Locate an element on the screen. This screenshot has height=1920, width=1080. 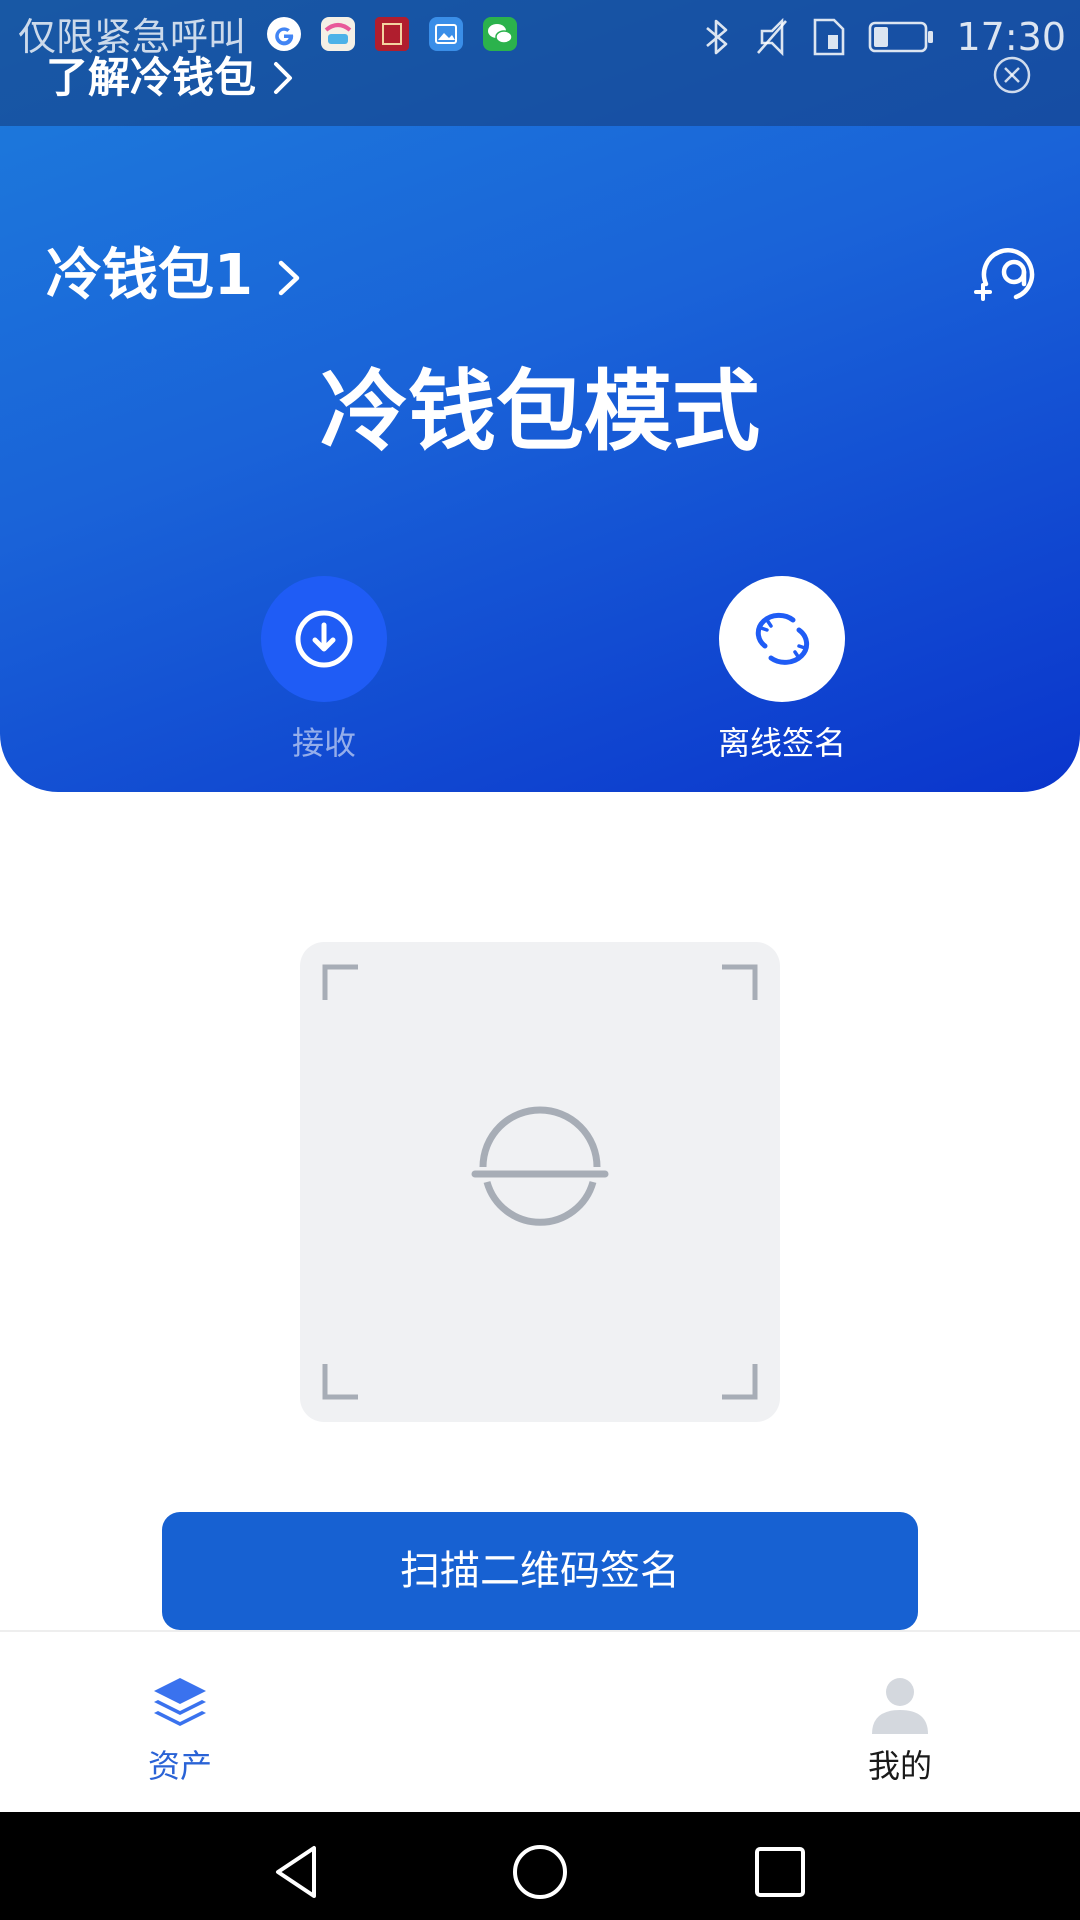
offline-sign-button: 离线签名 is located at coordinates (782, 671).